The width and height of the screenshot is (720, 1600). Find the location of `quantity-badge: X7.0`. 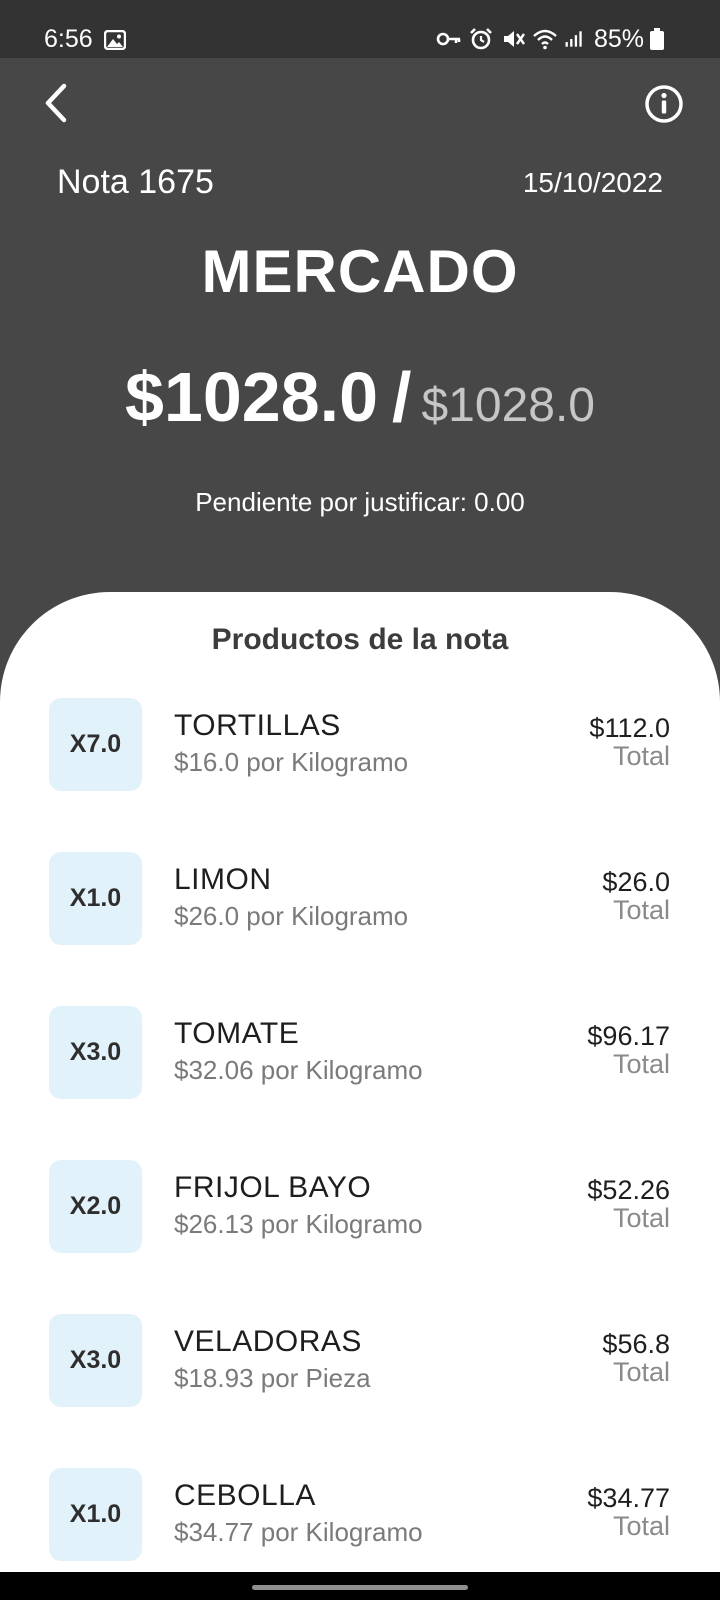

quantity-badge: X7.0 is located at coordinates (95, 744).